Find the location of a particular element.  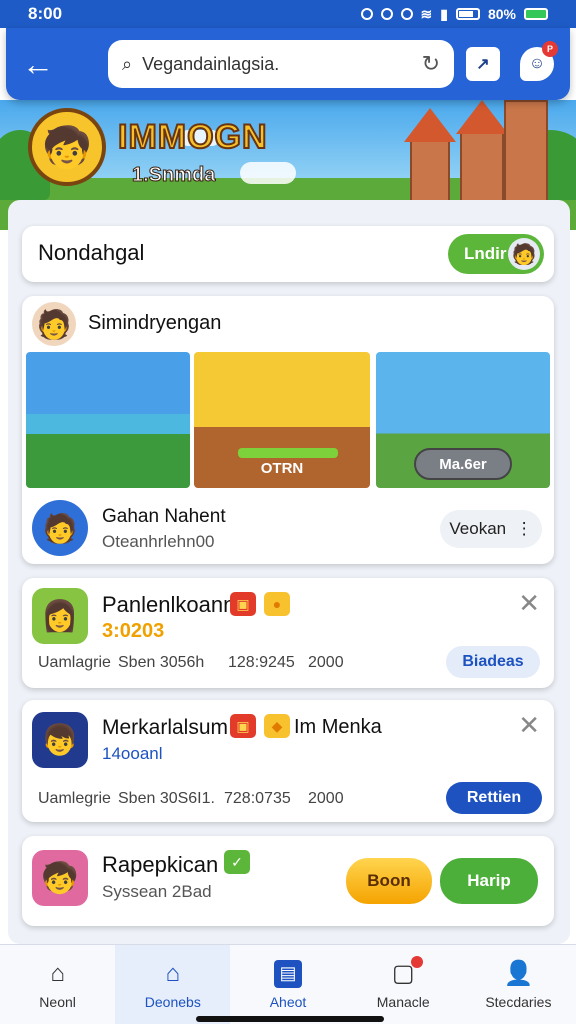

search-bar: ⌕ Vegandainlagsia. ↻ is located at coordinates (281, 64).